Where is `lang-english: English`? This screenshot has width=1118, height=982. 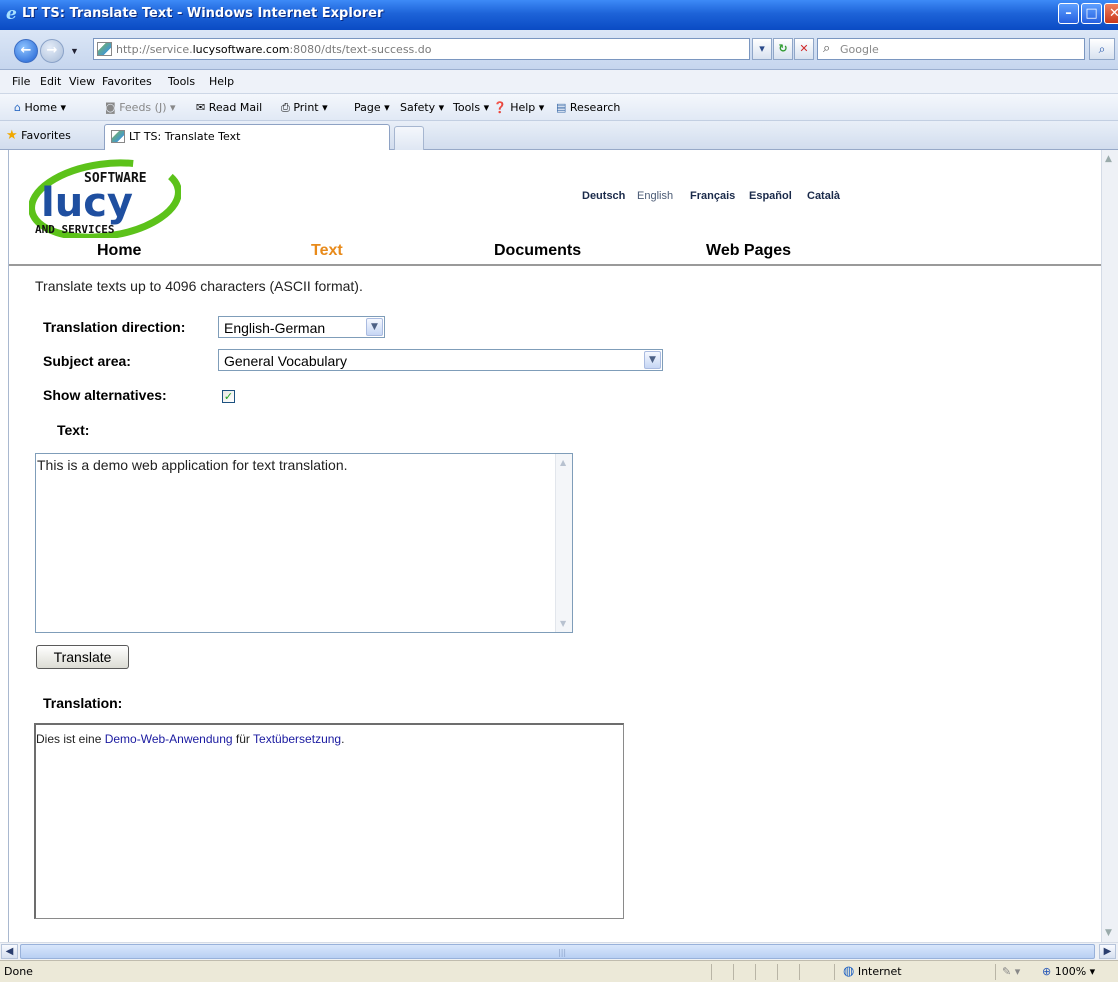 lang-english: English is located at coordinates (655, 196).